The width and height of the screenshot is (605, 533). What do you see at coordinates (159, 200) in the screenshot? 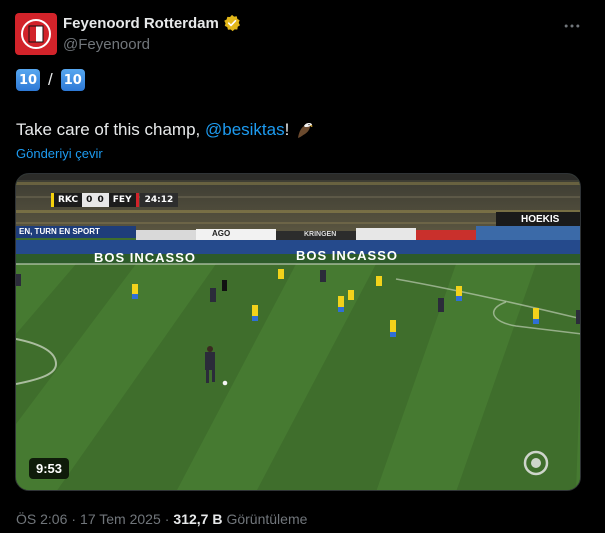
I see `scoreboard-clock: 24:12` at bounding box center [159, 200].